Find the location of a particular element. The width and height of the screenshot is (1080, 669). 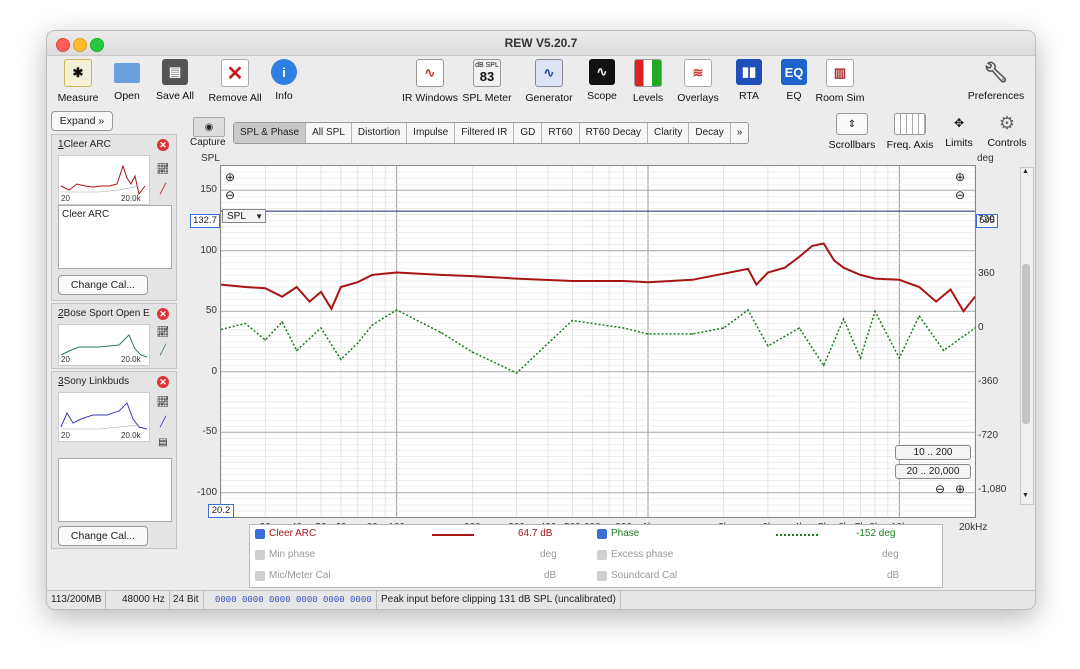

zoom-out-icon: ⊖ is located at coordinates (230, 195).